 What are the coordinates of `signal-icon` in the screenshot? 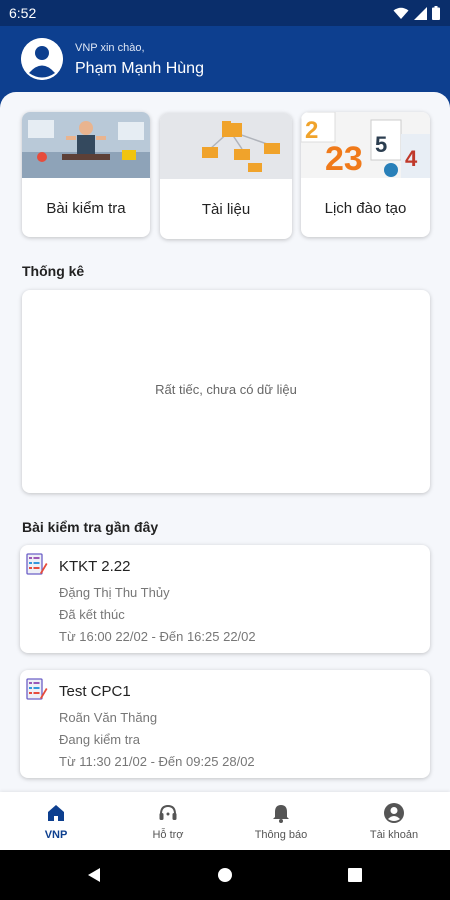 It's located at (420, 13).